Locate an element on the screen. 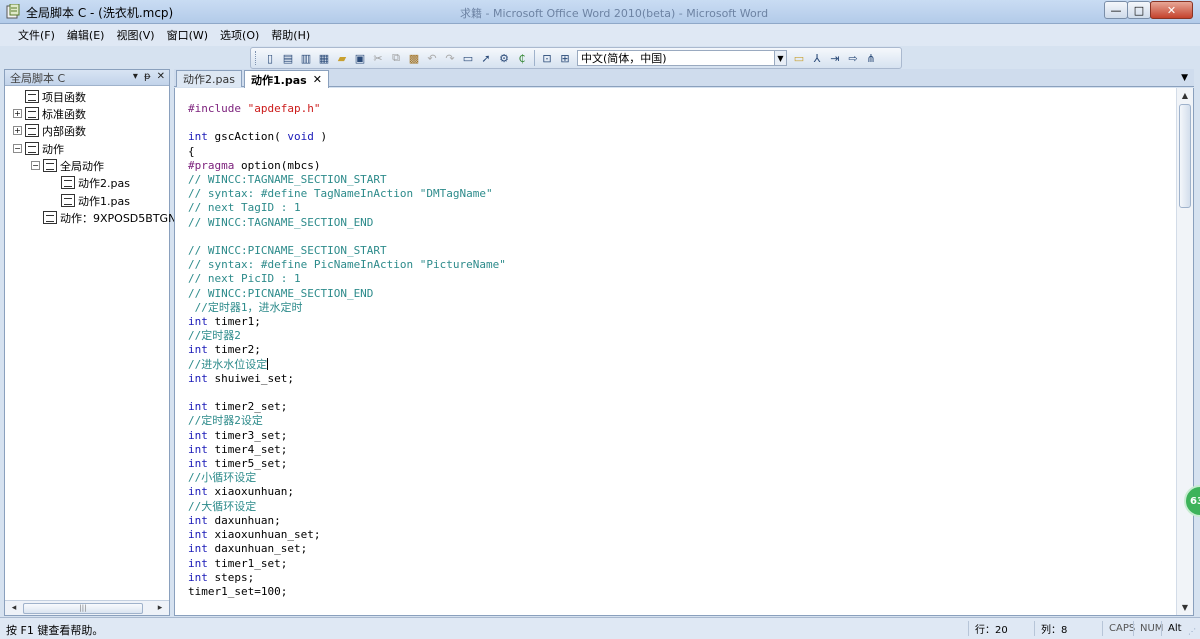 The width and height of the screenshot is (1200, 639). save-icon: ▣ is located at coordinates (360, 58).